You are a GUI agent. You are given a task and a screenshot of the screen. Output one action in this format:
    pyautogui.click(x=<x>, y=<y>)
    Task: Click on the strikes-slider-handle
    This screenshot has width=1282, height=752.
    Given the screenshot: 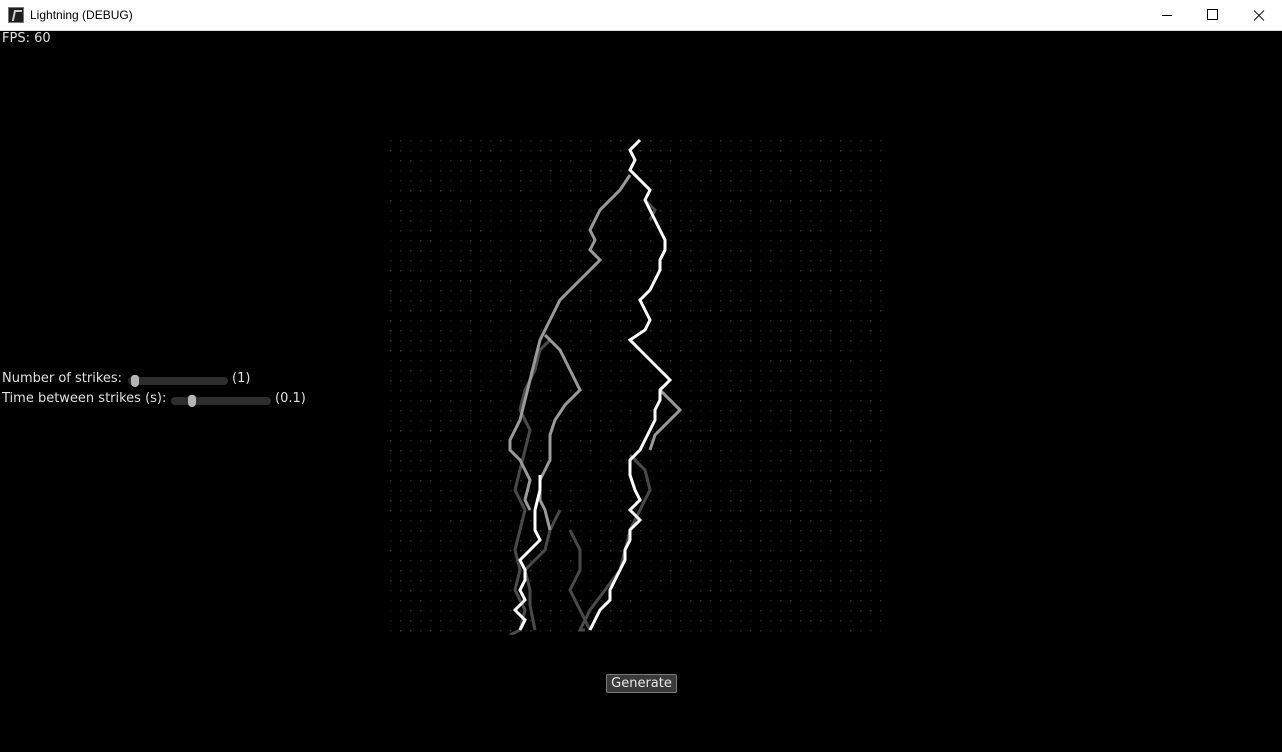 What is the action you would take?
    pyautogui.click(x=135, y=381)
    